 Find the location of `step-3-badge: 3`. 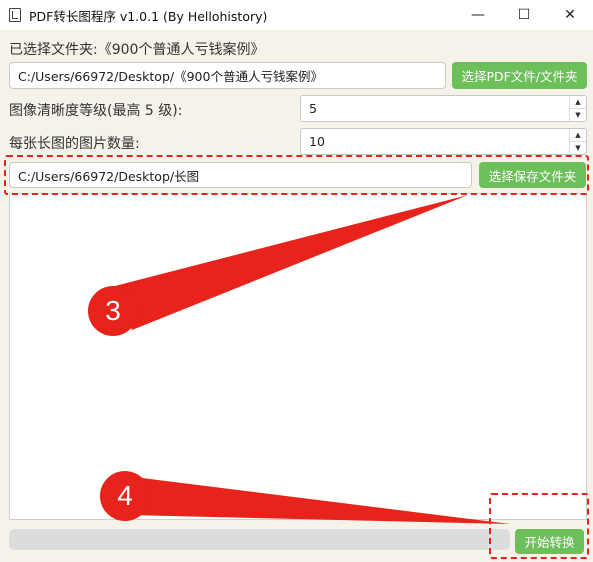

step-3-badge: 3 is located at coordinates (113, 311).